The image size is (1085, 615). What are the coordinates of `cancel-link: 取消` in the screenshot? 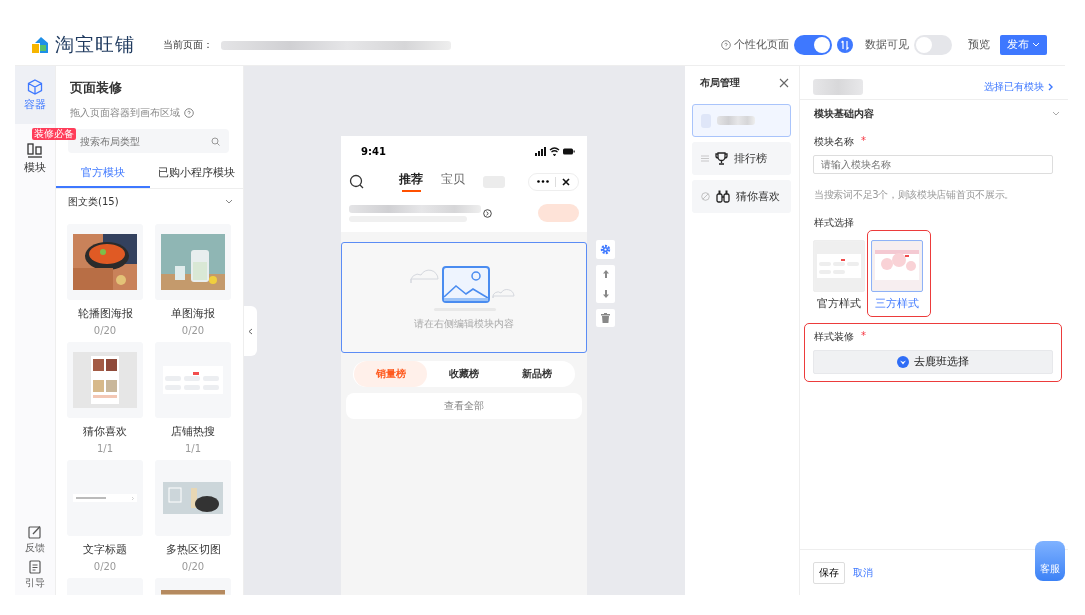 It's located at (863, 572).